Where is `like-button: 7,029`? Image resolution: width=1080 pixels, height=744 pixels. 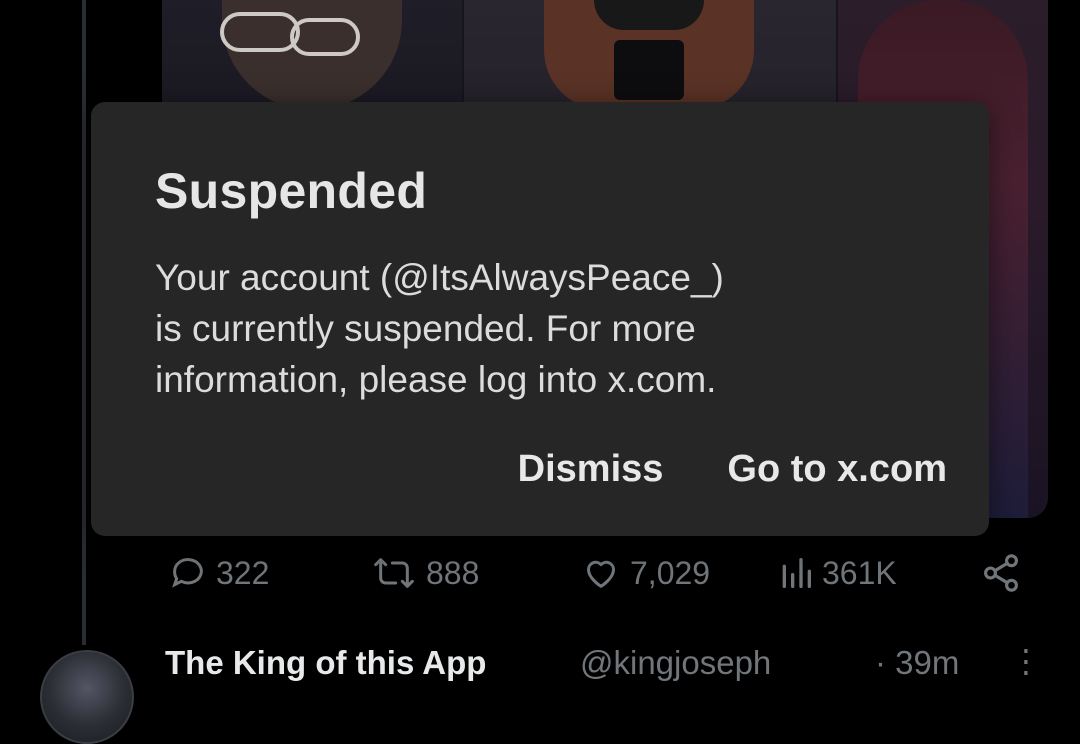
like-button: 7,029 is located at coordinates (645, 573).